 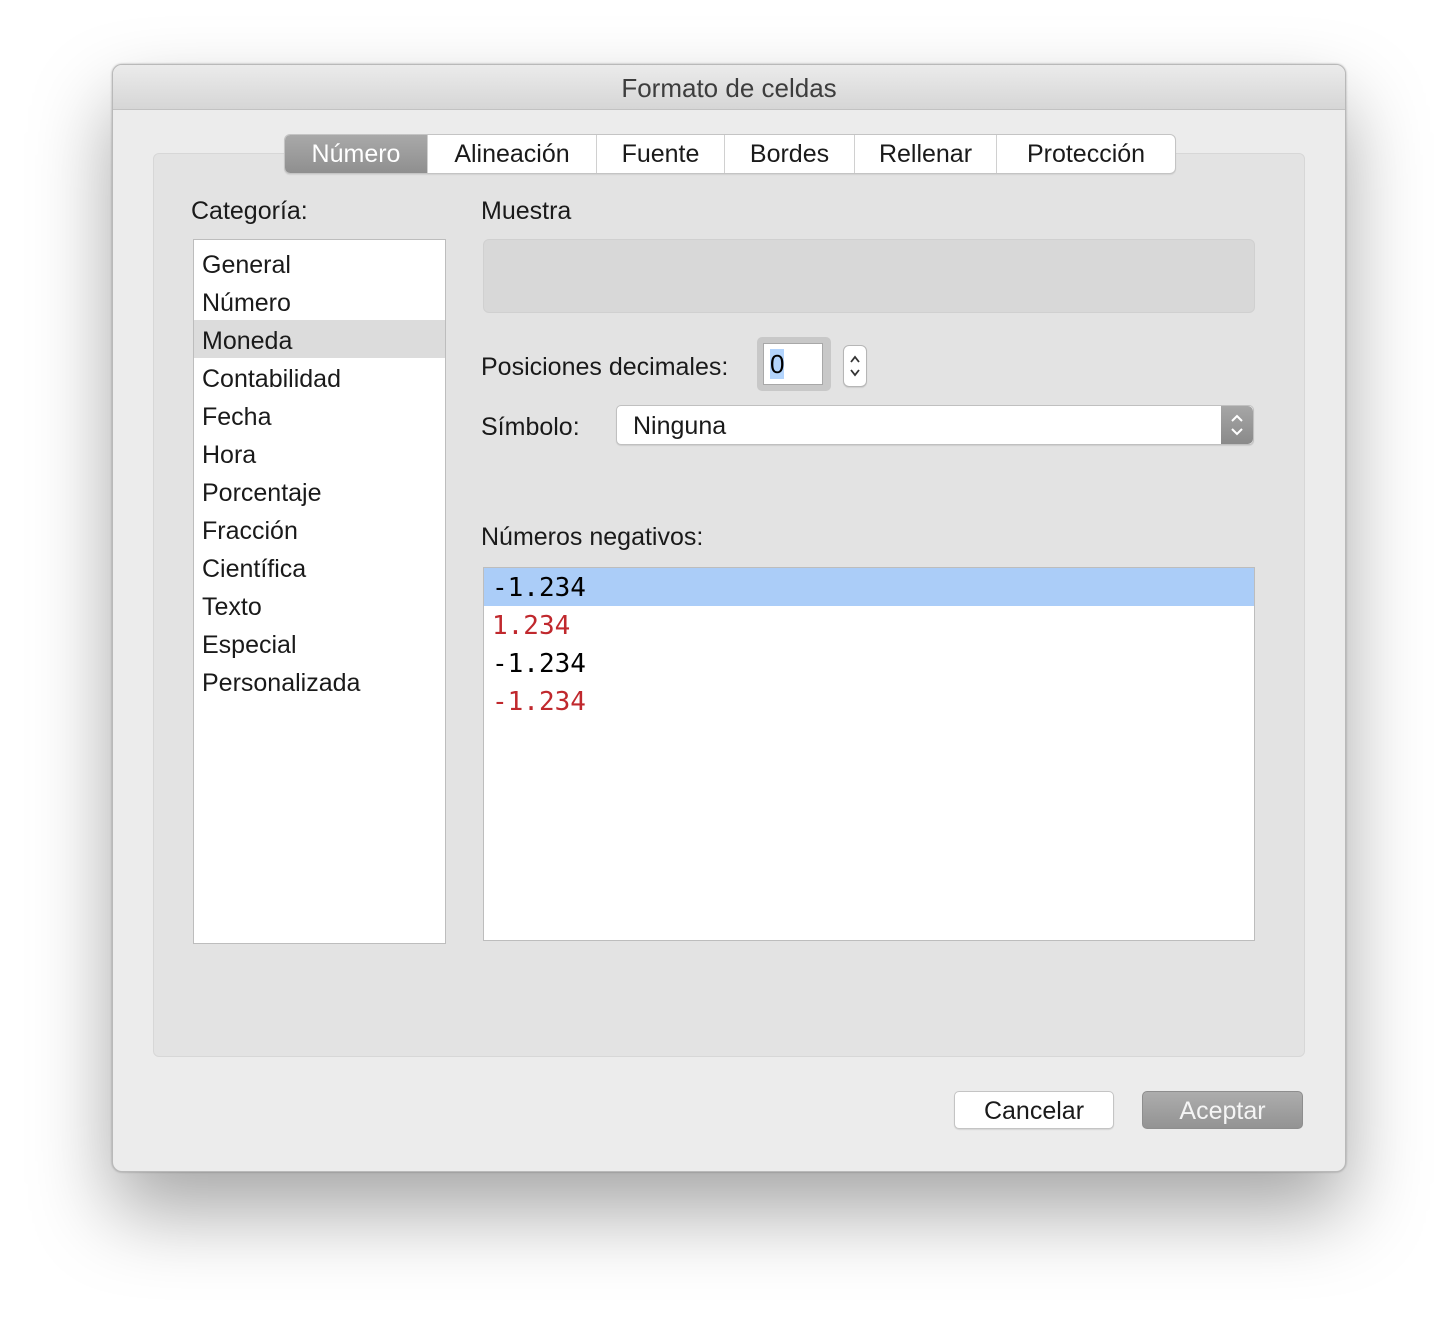 I want to click on category-item: Contabilidad, so click(x=319, y=377).